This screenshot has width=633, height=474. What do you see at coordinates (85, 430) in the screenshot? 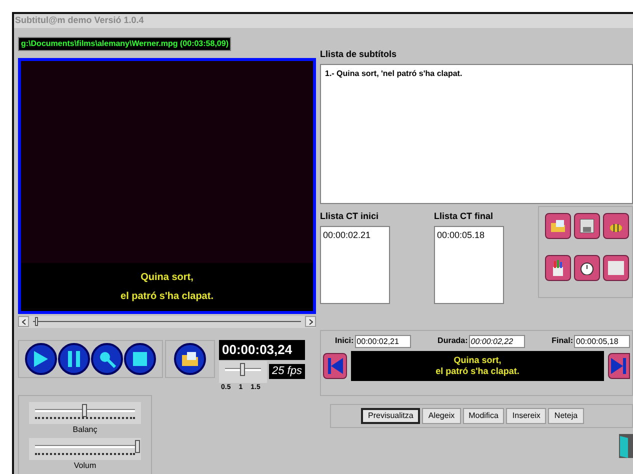
I see `slider-label: Balanç` at bounding box center [85, 430].